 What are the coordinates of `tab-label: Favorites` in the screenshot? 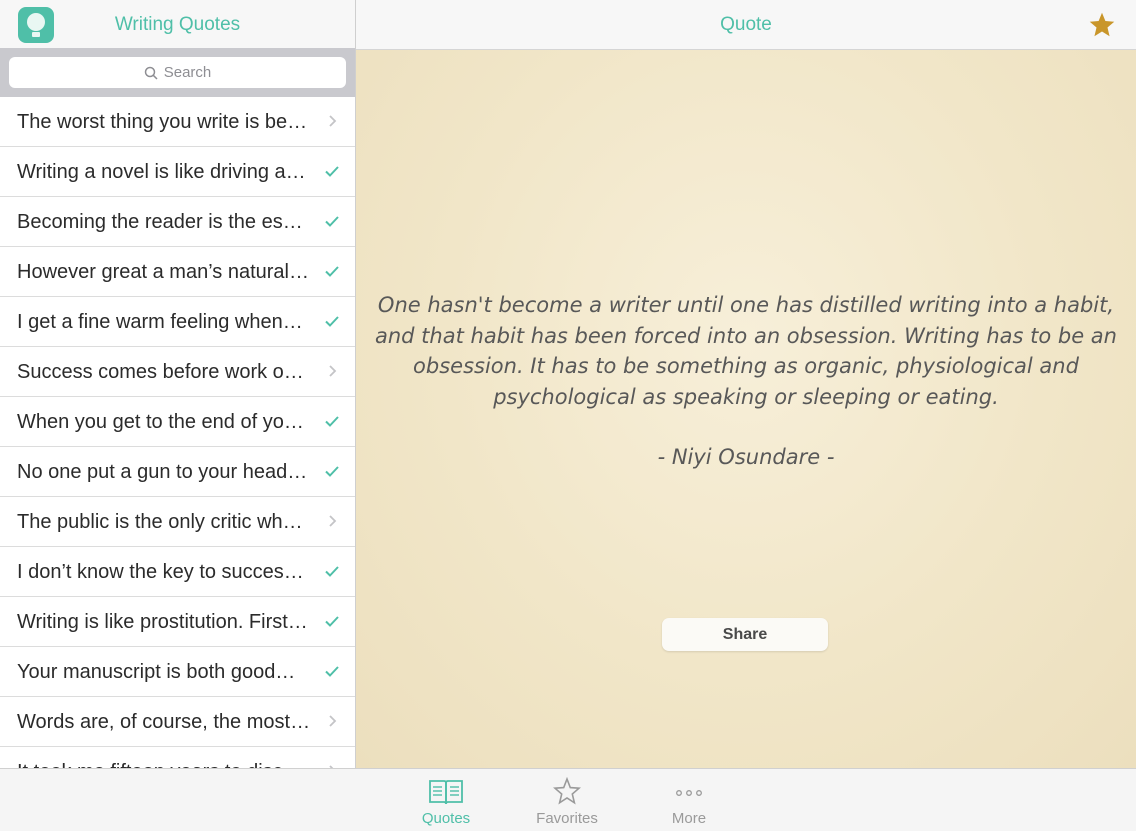 It's located at (567, 818).